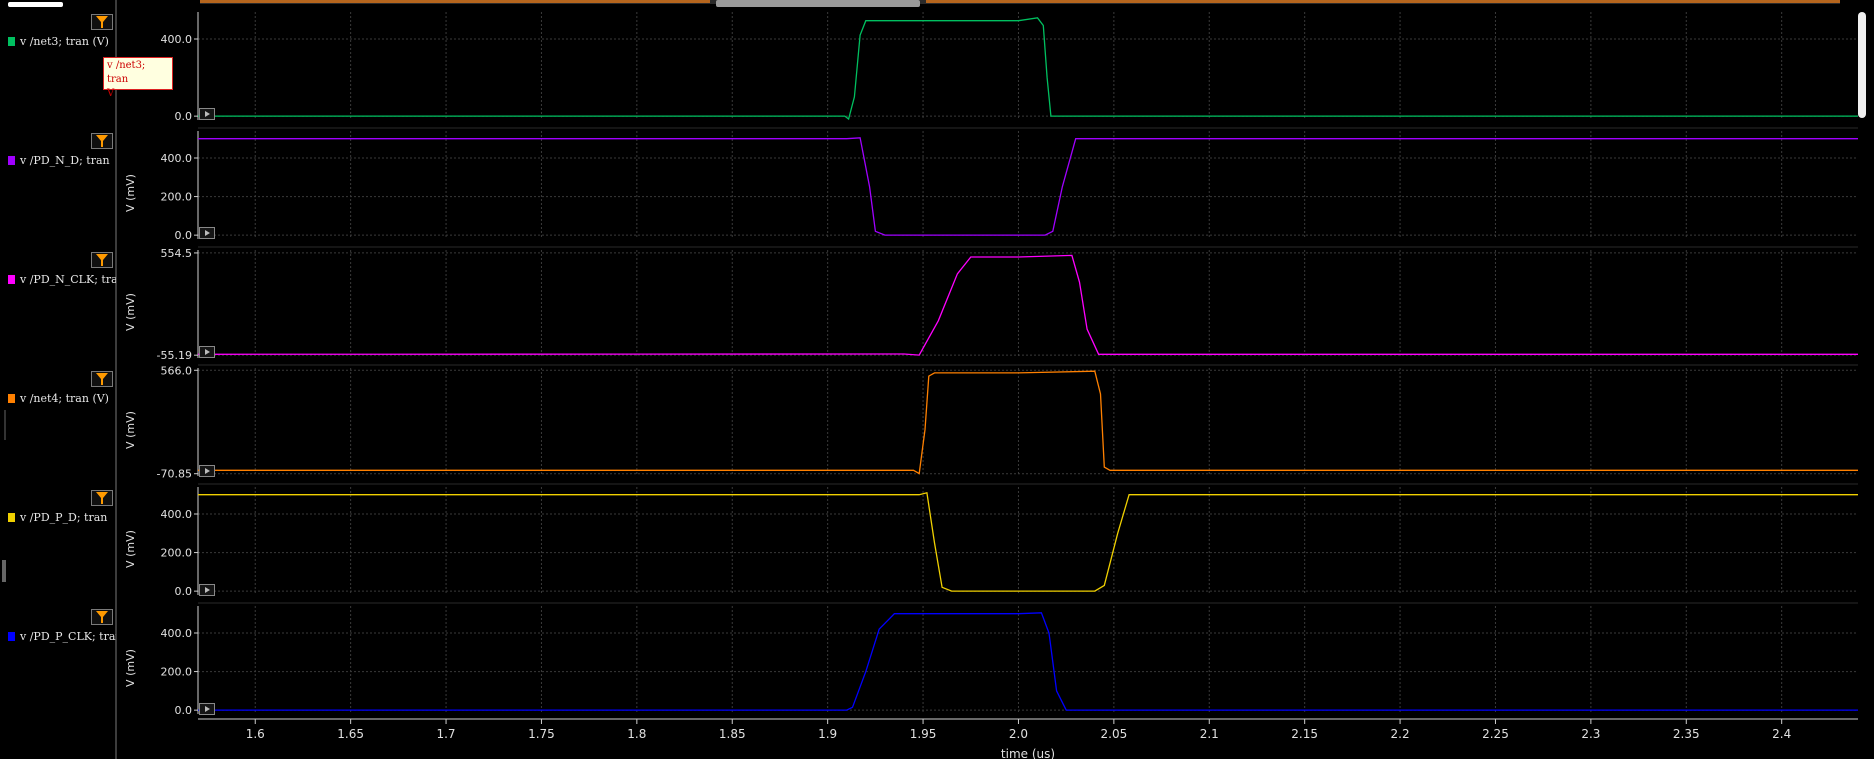  Describe the element at coordinates (177, 253) in the screenshot. I see `y-tick-label: 554.5` at that location.